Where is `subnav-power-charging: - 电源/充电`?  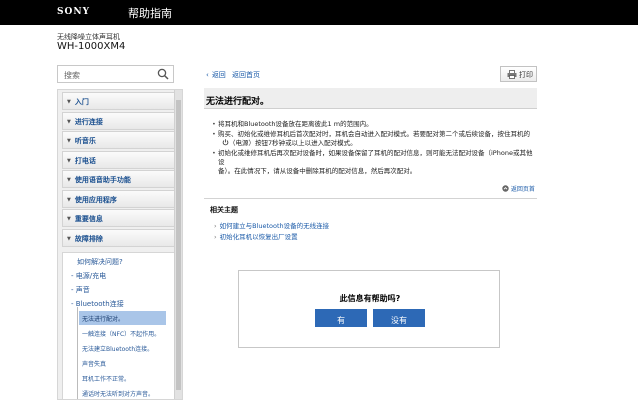
subnav-power-charging: - 电源/充电 is located at coordinates (88, 276).